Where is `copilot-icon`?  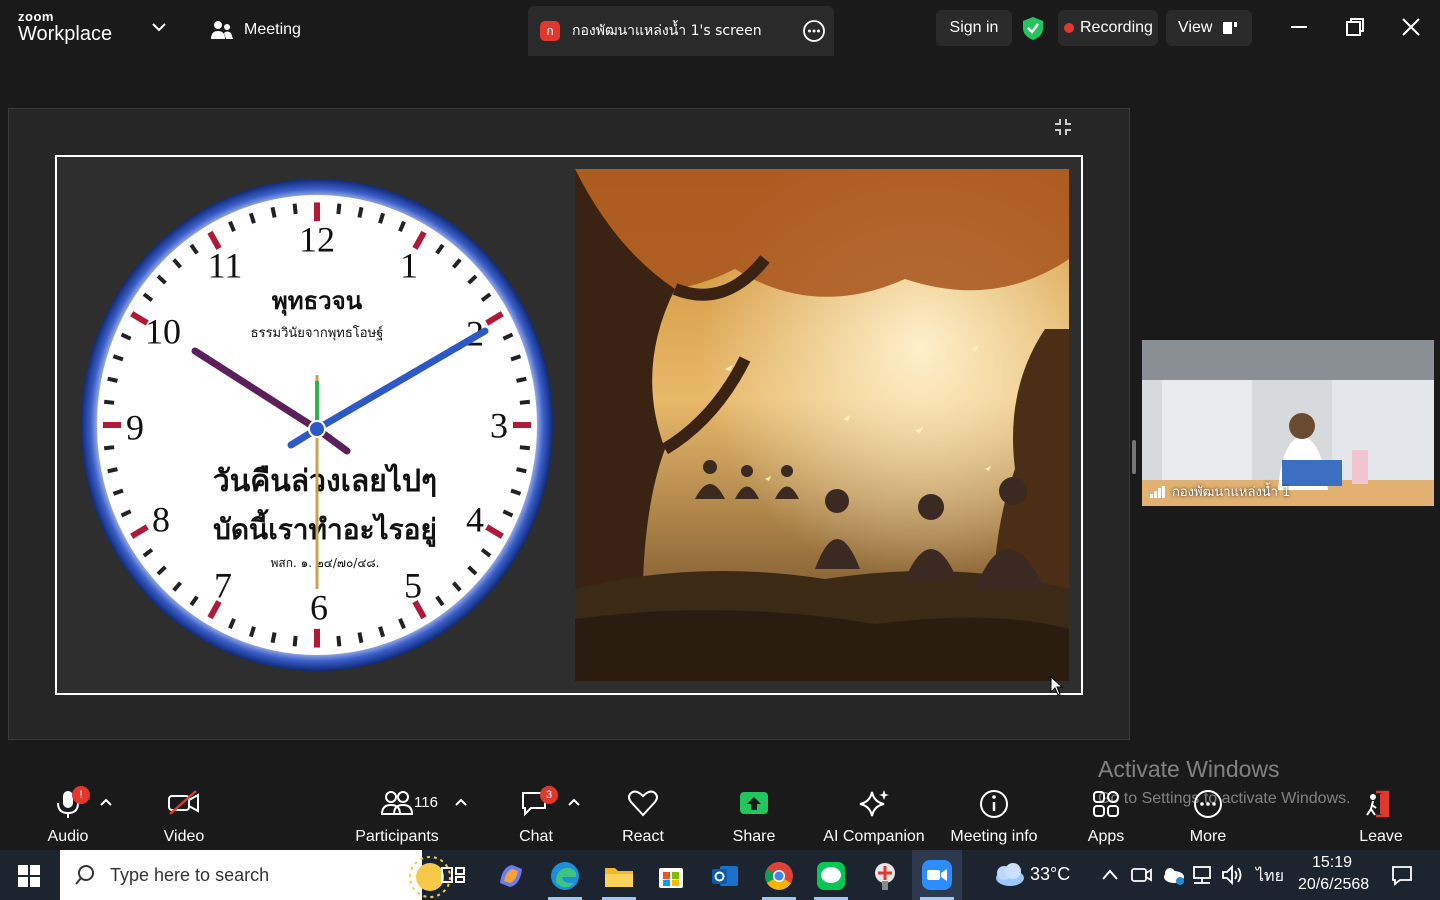
copilot-icon is located at coordinates (511, 876).